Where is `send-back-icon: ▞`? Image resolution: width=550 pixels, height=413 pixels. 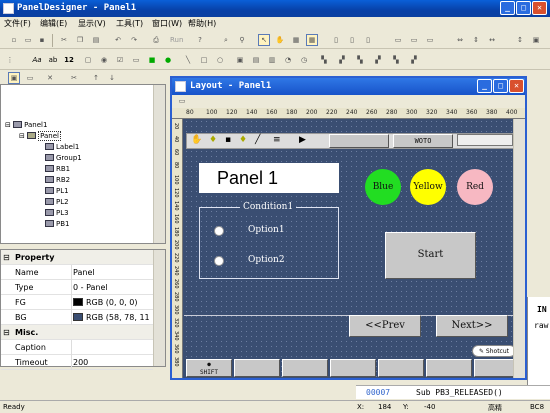
send-back-icon: ▞ is located at coordinates (342, 60).